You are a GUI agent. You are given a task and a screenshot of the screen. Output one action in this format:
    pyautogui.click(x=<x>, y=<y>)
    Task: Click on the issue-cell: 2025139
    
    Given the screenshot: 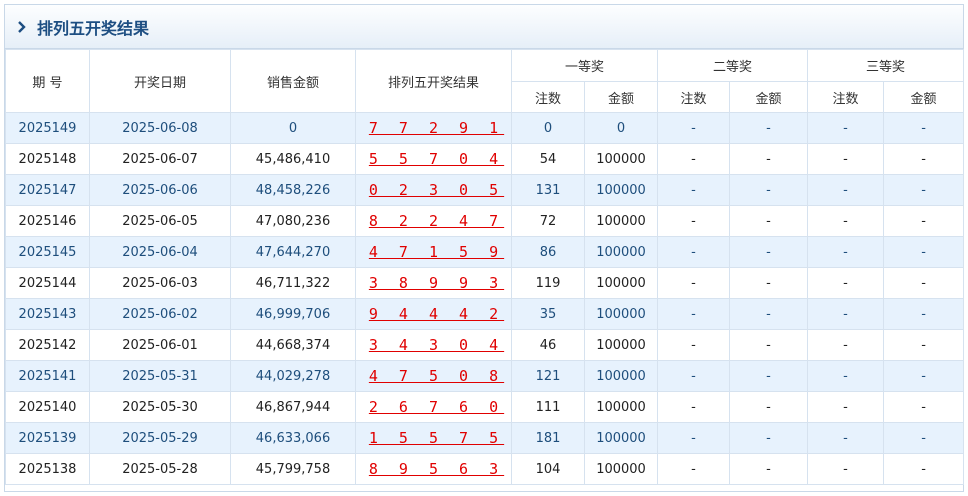 What is the action you would take?
    pyautogui.click(x=47, y=438)
    